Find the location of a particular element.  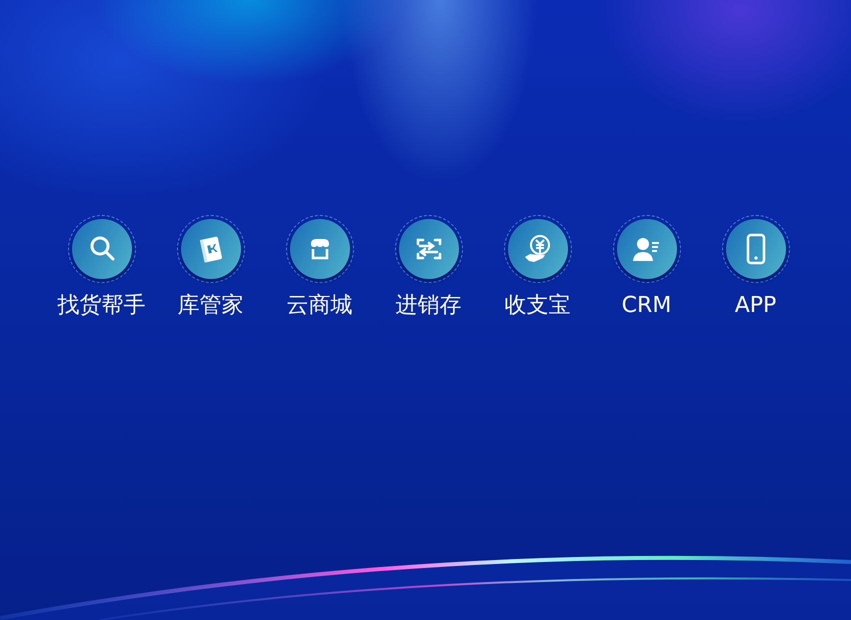

phone-icon is located at coordinates (755, 249).